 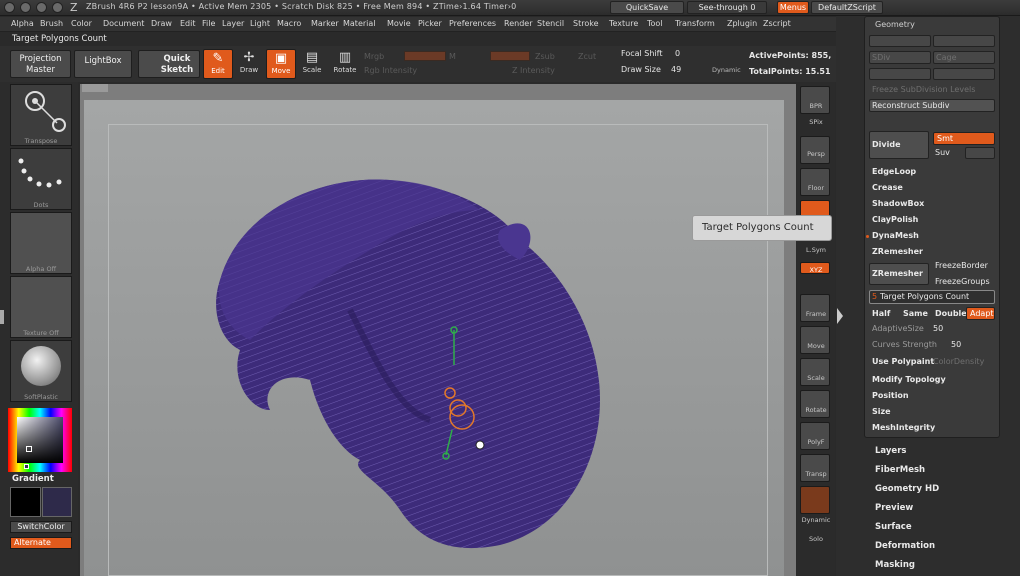 I want to click on geometry-item-edgeloop: EdgeLoop, so click(x=894, y=171).